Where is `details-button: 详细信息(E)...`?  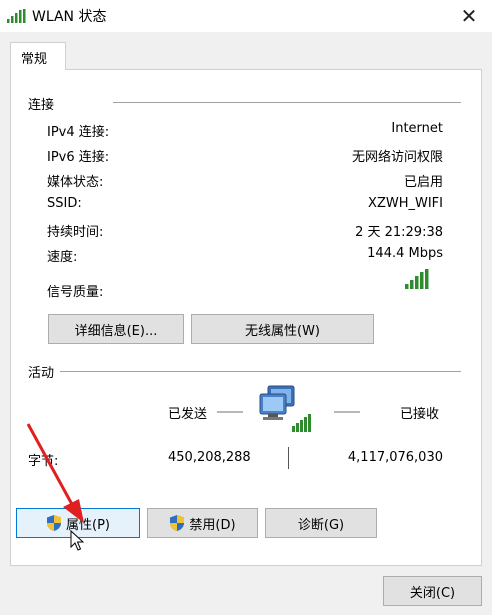 details-button: 详细信息(E)... is located at coordinates (116, 329).